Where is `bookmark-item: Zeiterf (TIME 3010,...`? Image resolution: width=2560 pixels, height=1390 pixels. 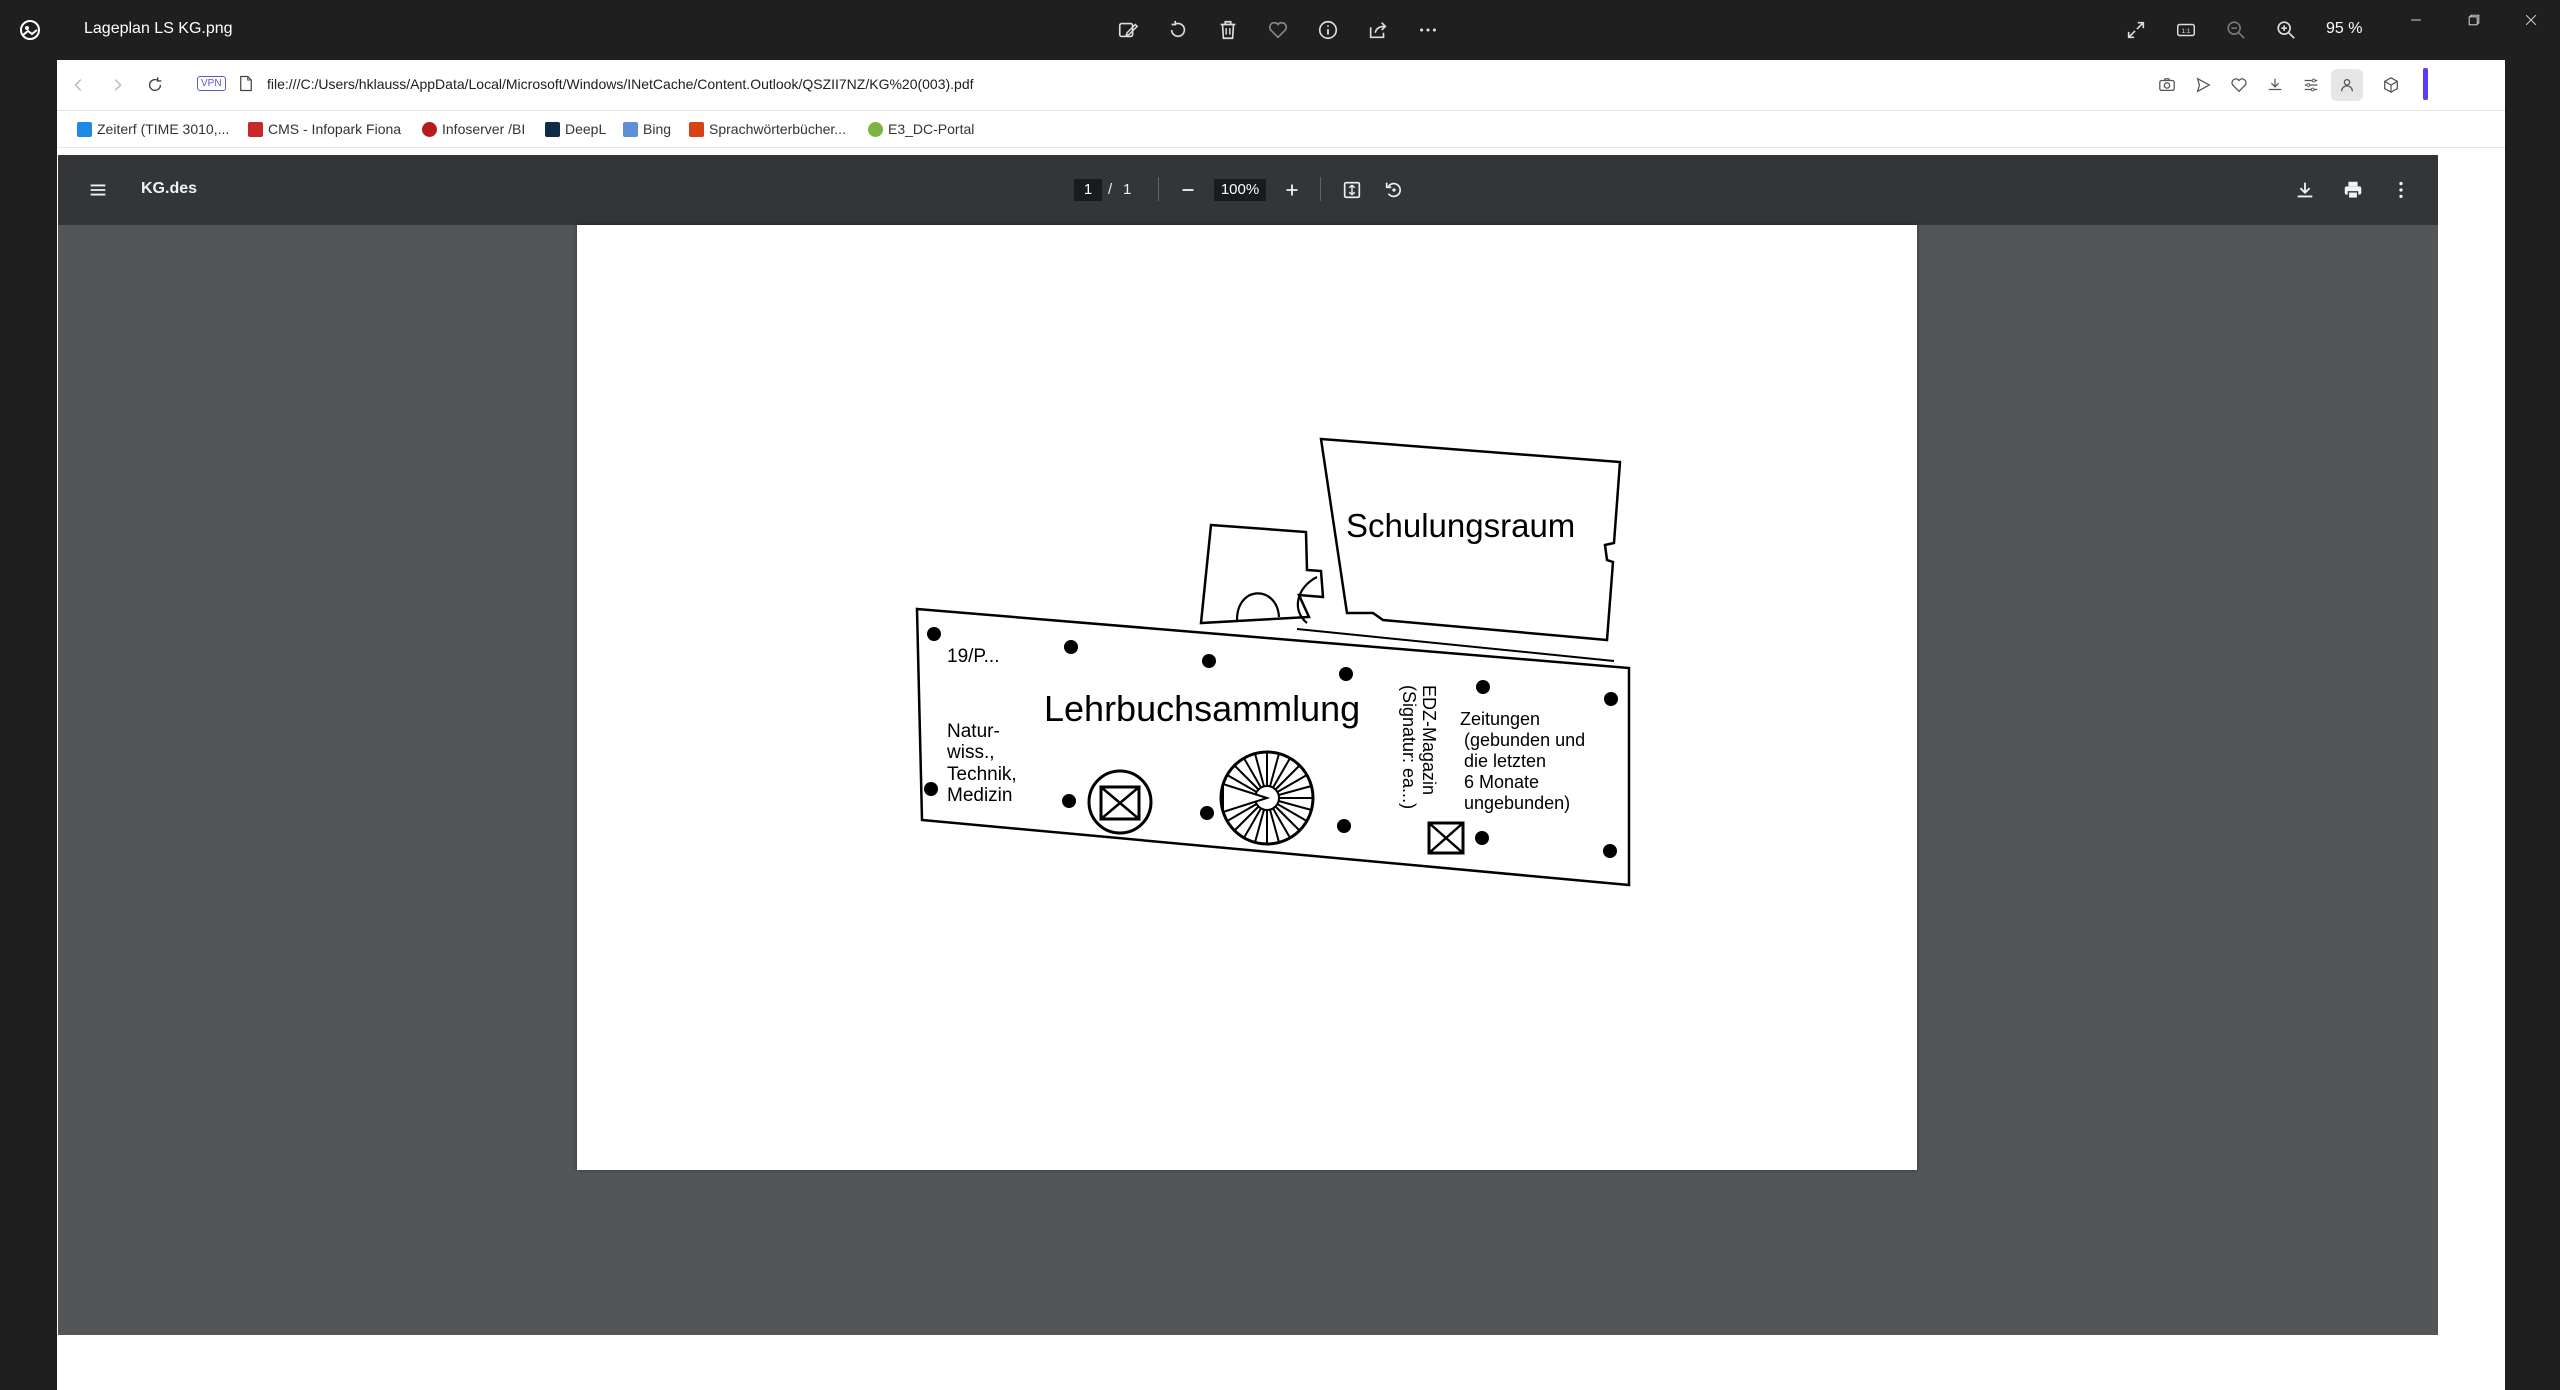
bookmark-item: Zeiterf (TIME 3010,... is located at coordinates (153, 129).